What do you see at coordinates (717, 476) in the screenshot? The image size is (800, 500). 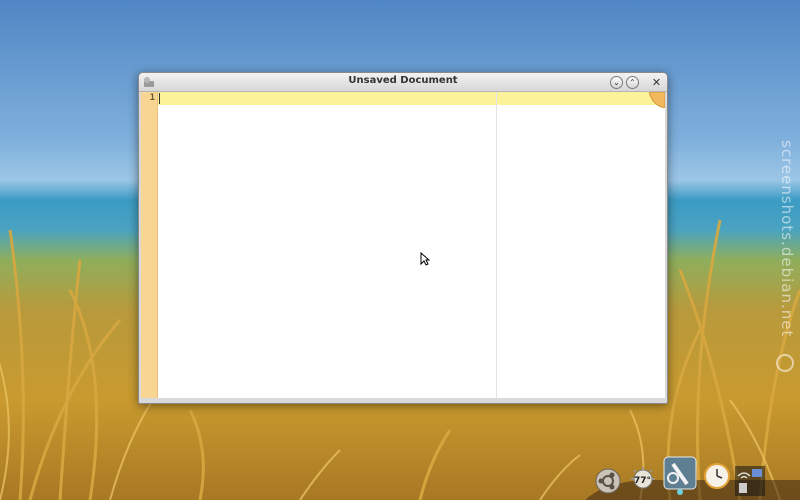 I see `clock-icon` at bounding box center [717, 476].